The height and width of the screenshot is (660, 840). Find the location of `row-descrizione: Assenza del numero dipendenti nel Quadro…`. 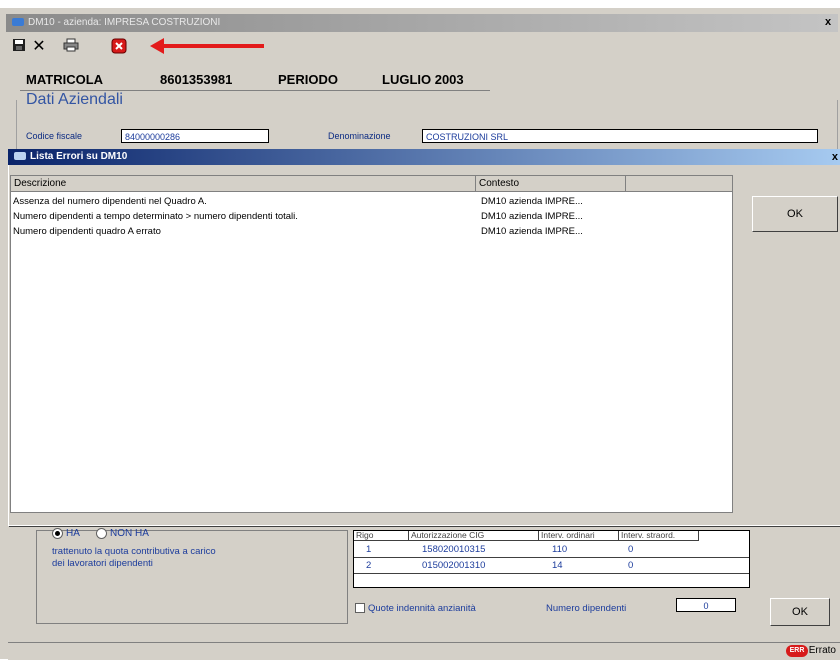

row-descrizione: Assenza del numero dipendenti nel Quadro… is located at coordinates (110, 201).